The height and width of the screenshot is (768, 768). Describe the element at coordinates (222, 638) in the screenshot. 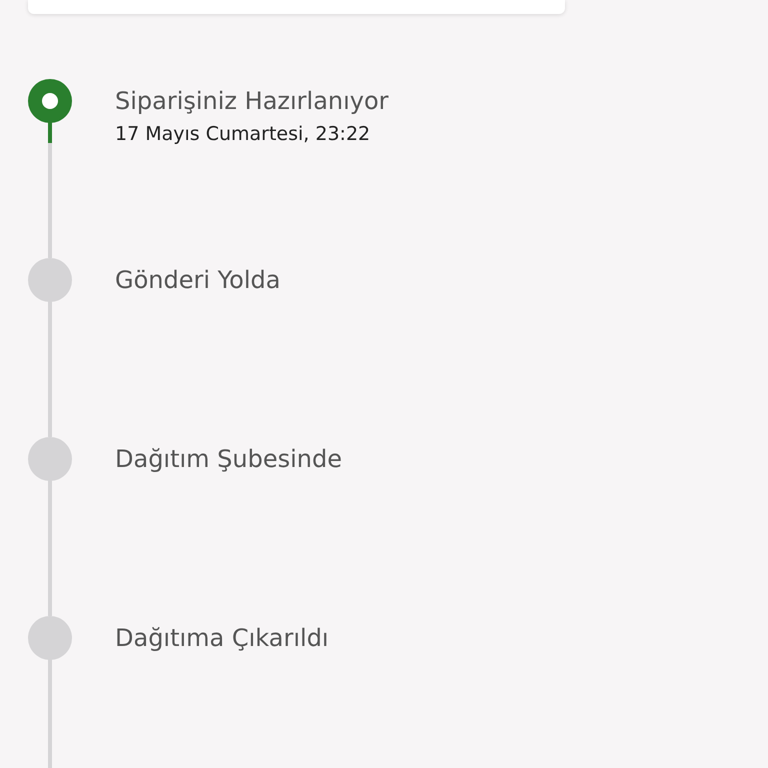

I see `step-title: Dağıtıma Çıkarıldı` at that location.